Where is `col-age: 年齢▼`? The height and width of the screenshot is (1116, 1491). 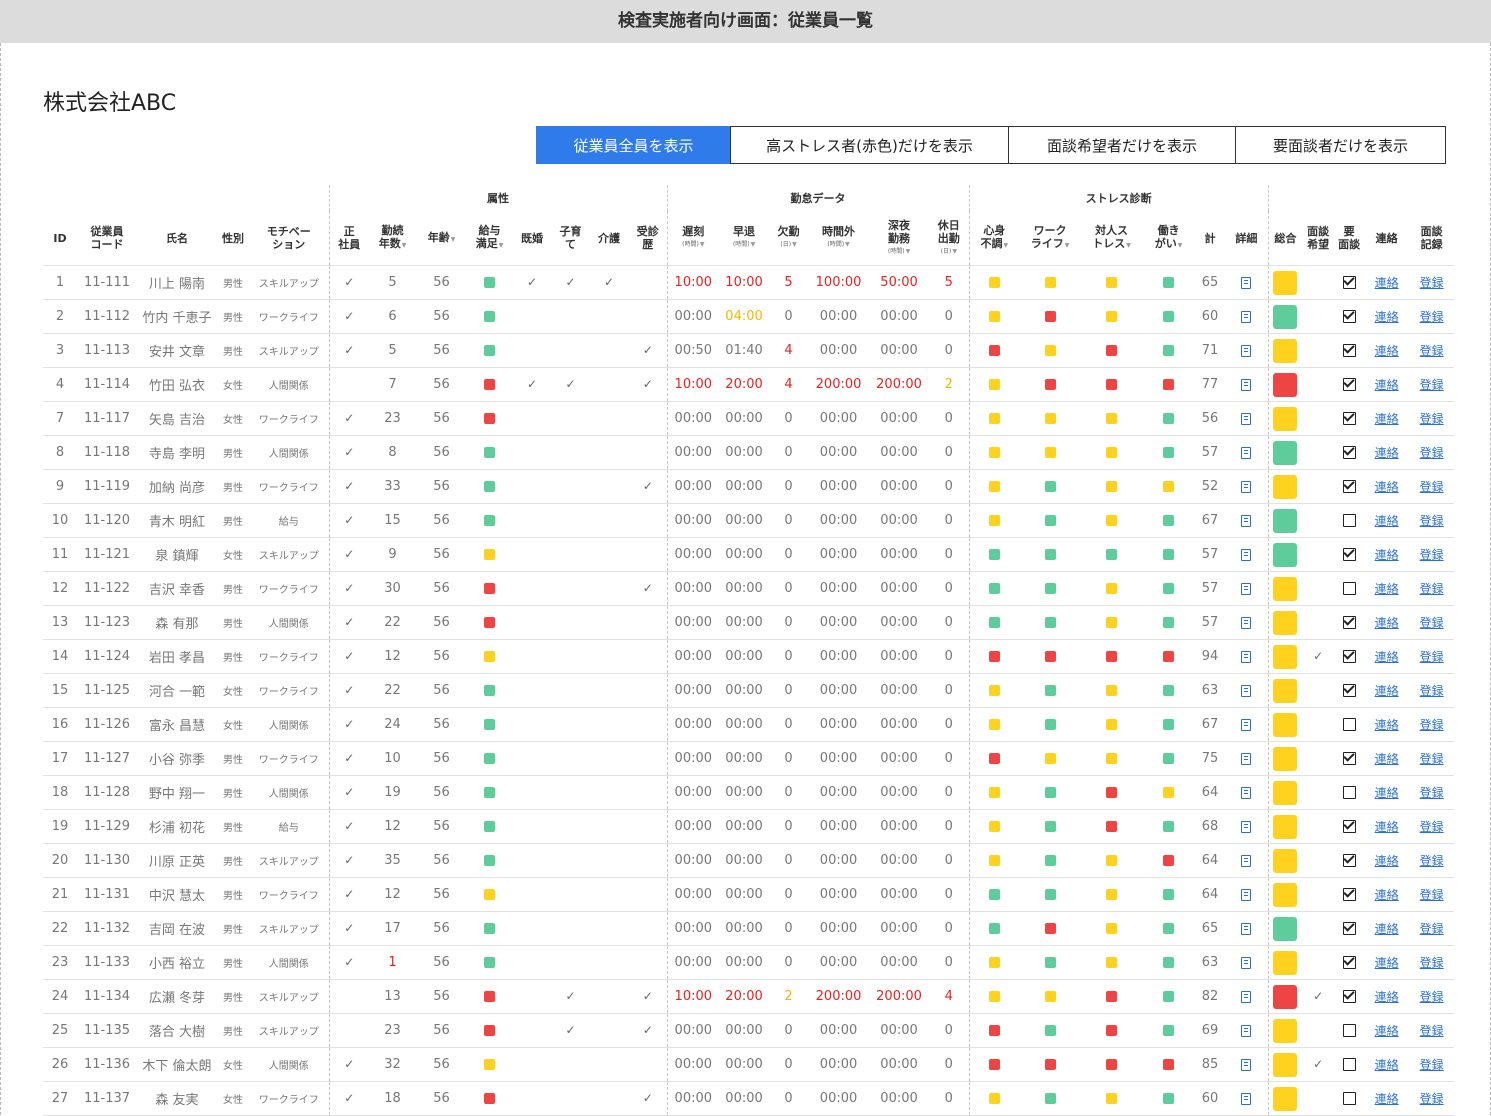
col-age: 年齢▼ is located at coordinates (441, 238).